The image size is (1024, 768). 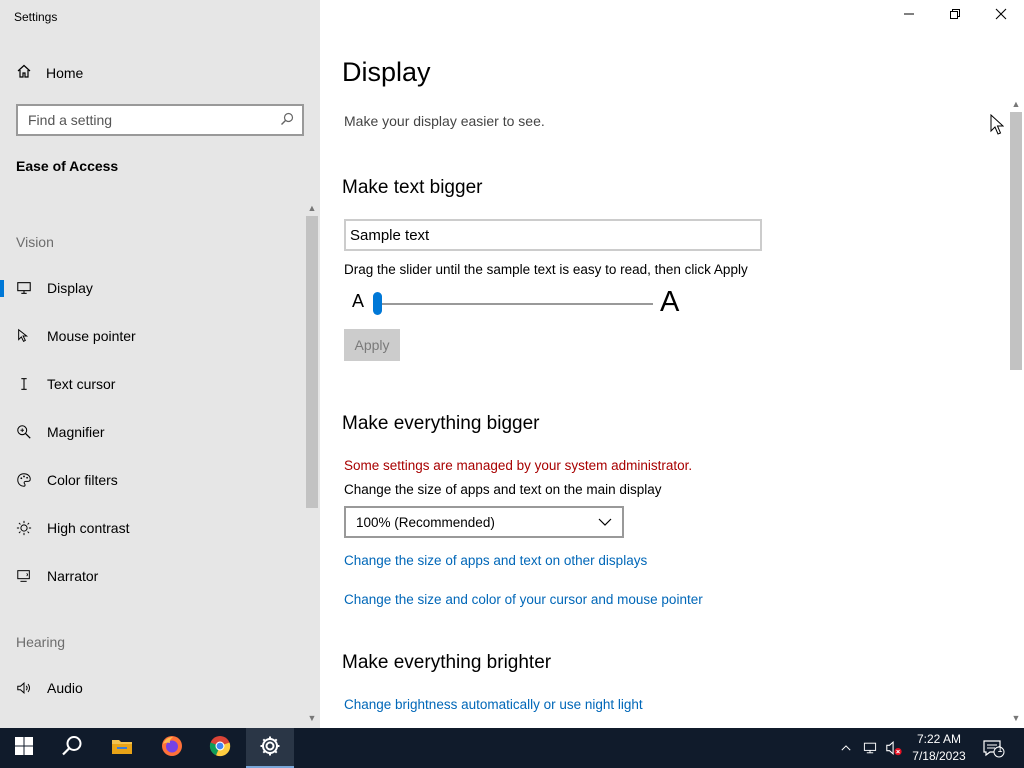 I want to click on monitor-icon, so click(x=24, y=288).